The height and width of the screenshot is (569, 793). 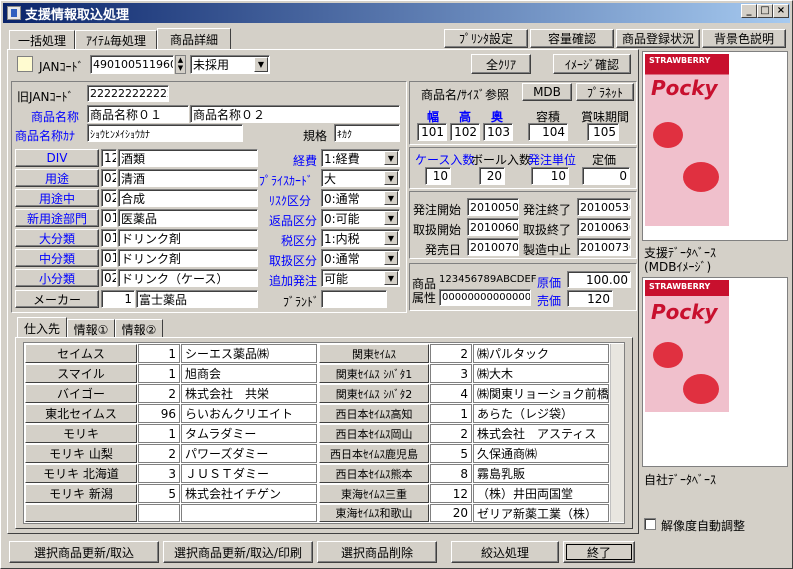 I want to click on all-clear-button: 全ｸﾘｱ, so click(x=501, y=64).